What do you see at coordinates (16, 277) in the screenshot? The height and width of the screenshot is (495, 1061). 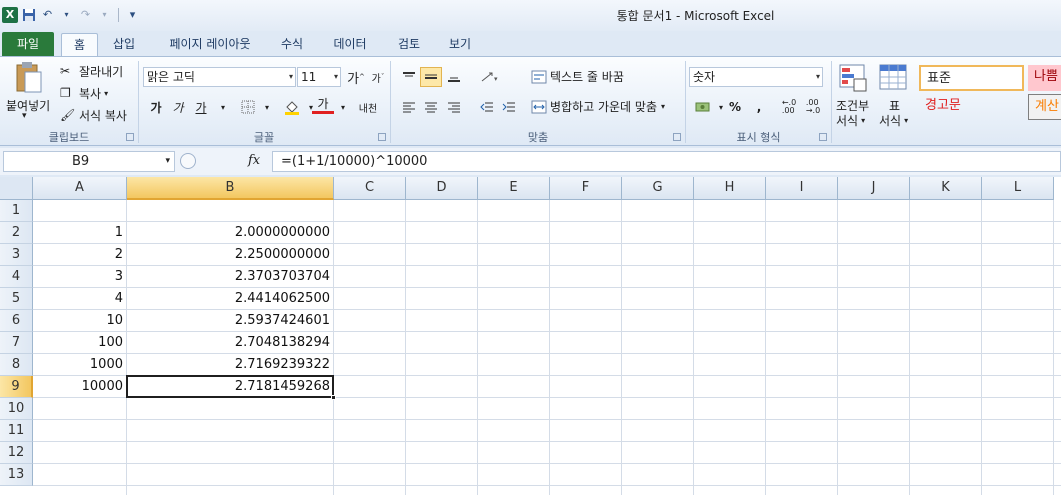 I see `row-header-4: 4` at bounding box center [16, 277].